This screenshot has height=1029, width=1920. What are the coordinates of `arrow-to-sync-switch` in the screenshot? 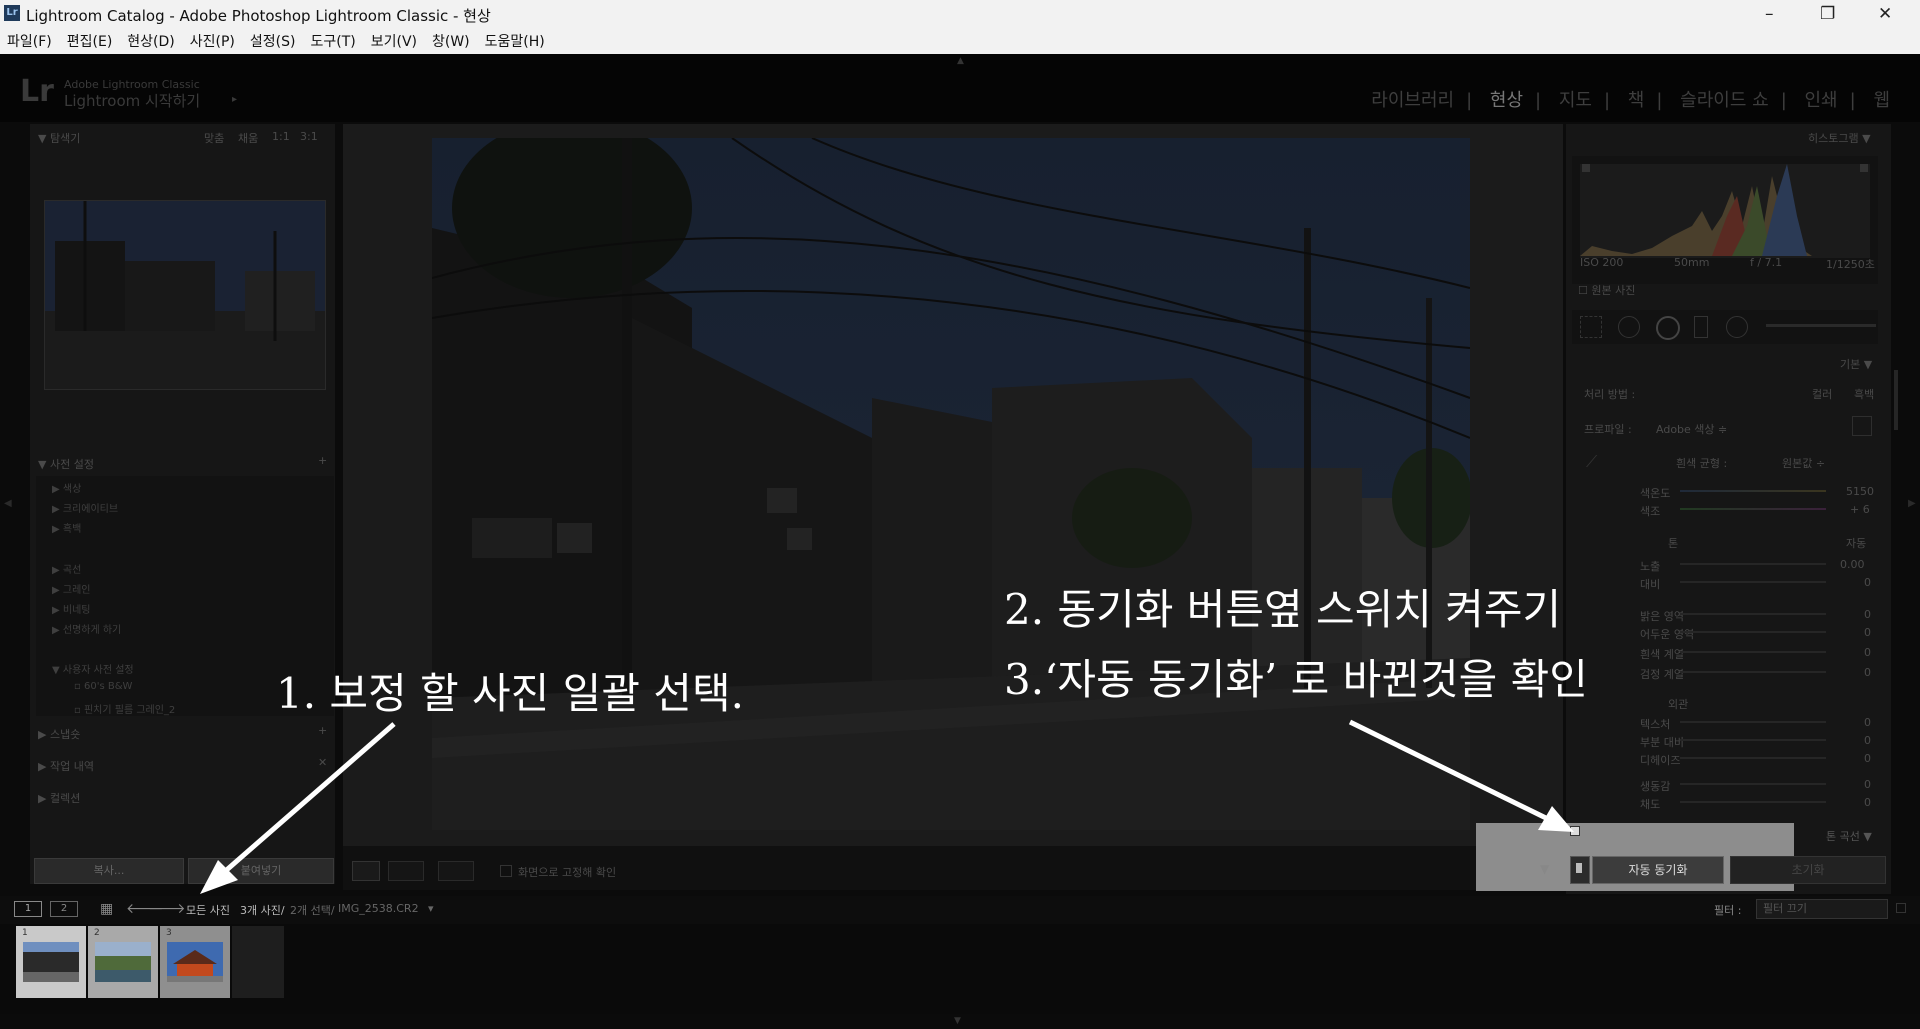 It's located at (1450, 771).